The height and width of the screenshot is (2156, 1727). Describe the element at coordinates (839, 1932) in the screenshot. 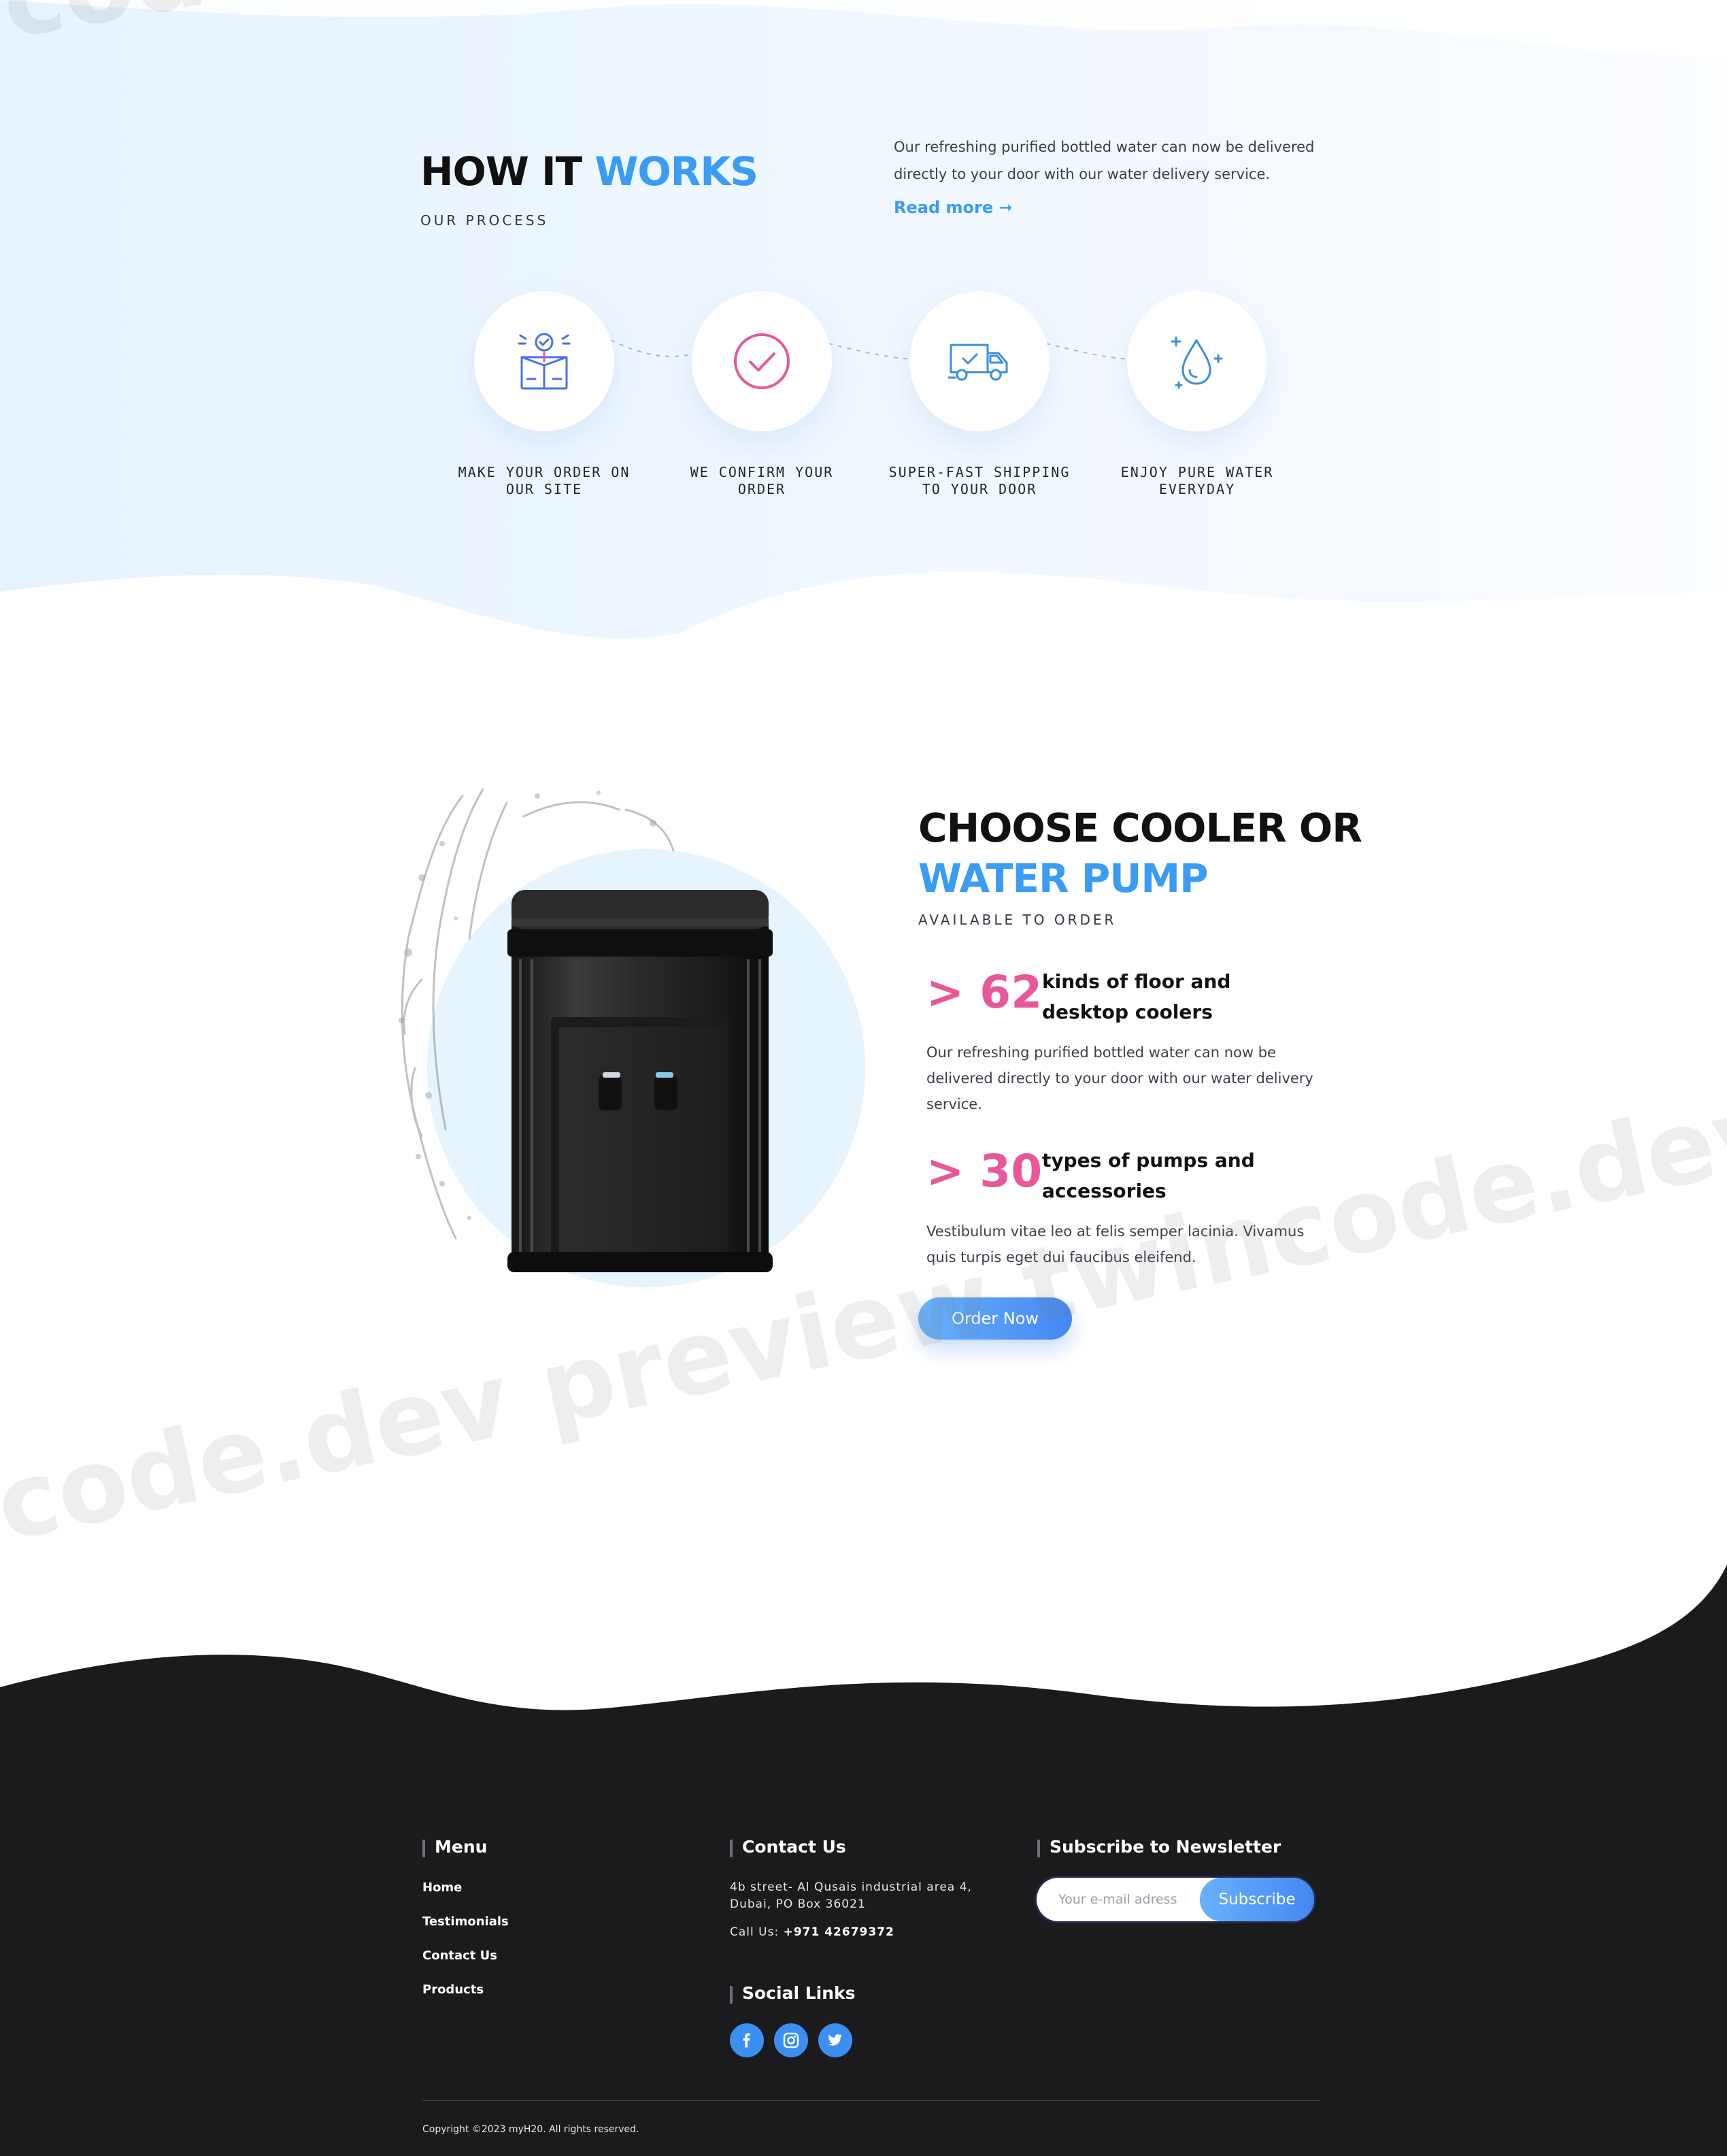

I see `footer-phone: +971 42679372` at that location.